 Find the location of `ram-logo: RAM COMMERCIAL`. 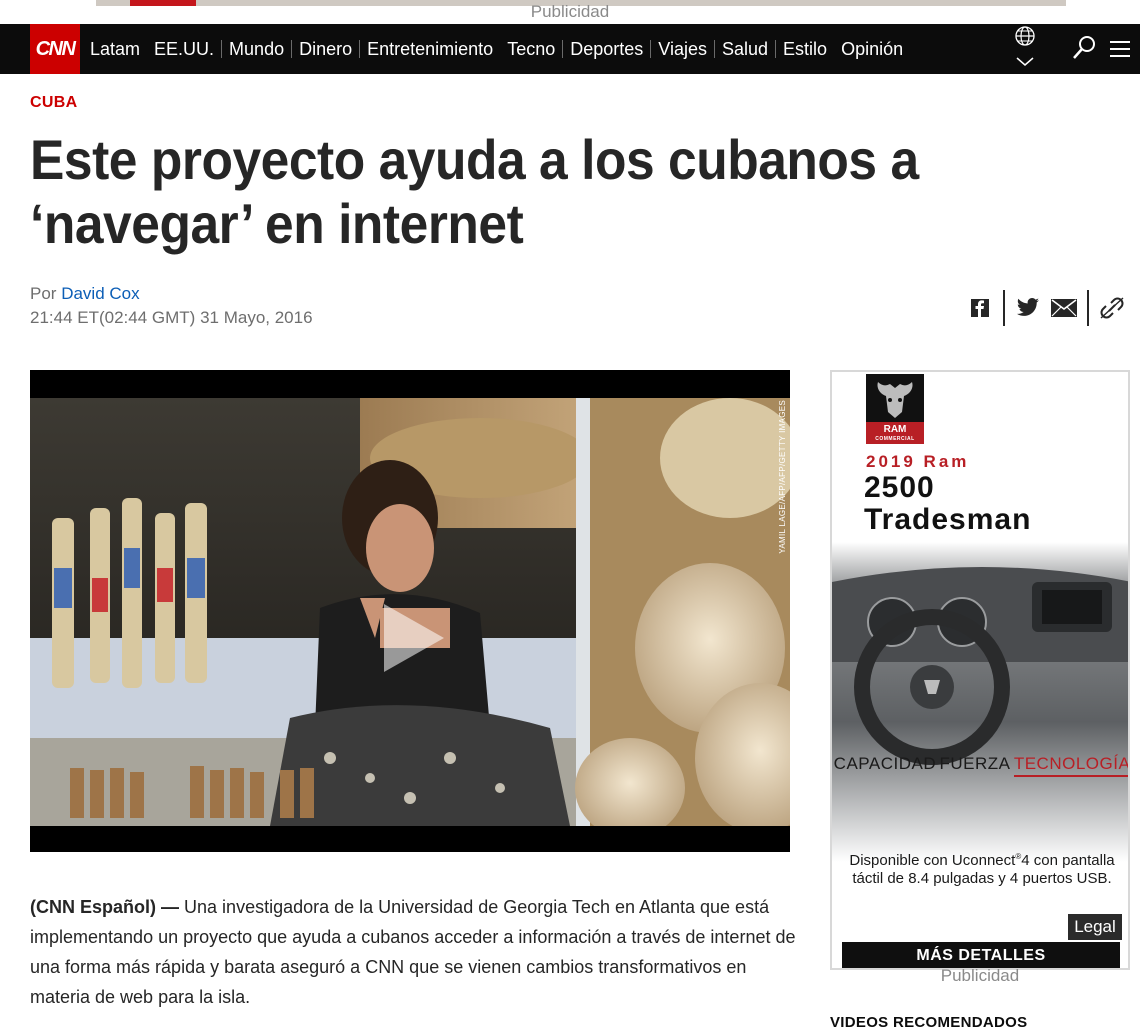

ram-logo: RAM COMMERCIAL is located at coordinates (895, 409).